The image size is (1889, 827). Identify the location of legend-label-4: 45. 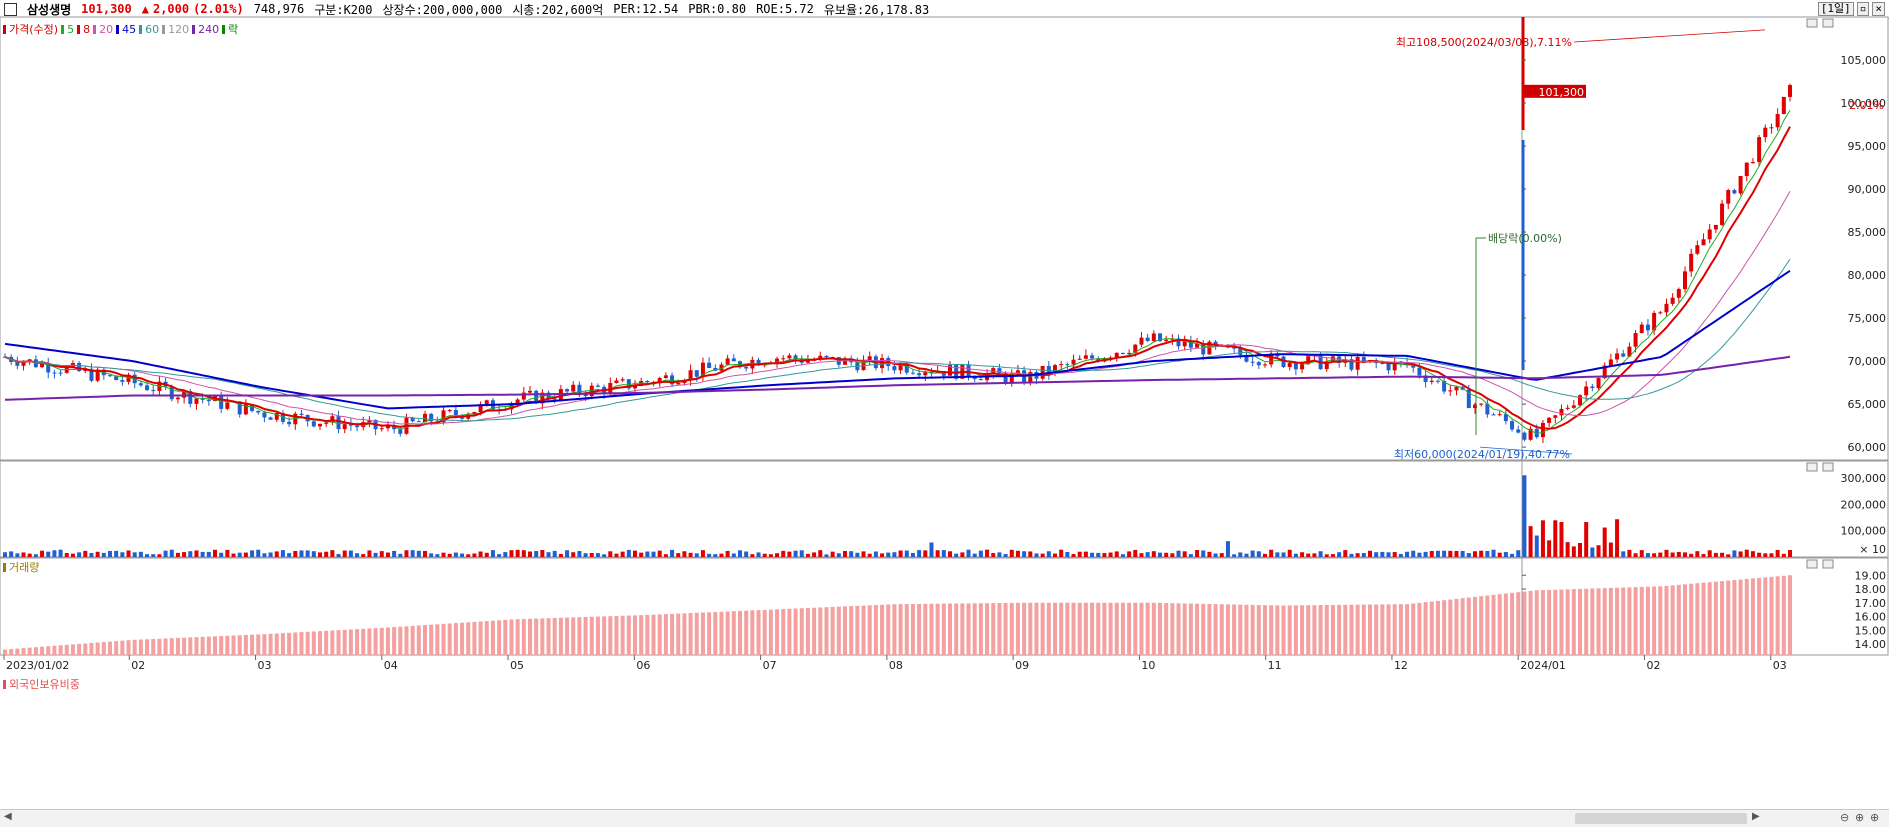
(129, 29).